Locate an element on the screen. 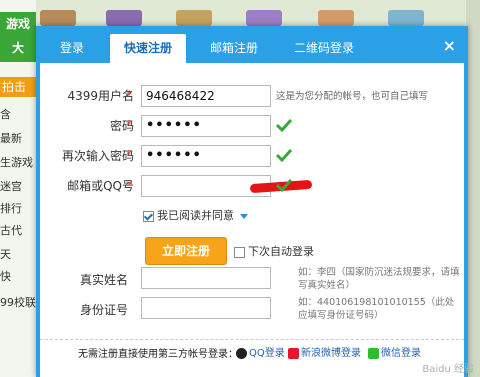 Image resolution: width=480 pixels, height=377 pixels. agree-label: 我已阅读并同意 is located at coordinates (195, 215).